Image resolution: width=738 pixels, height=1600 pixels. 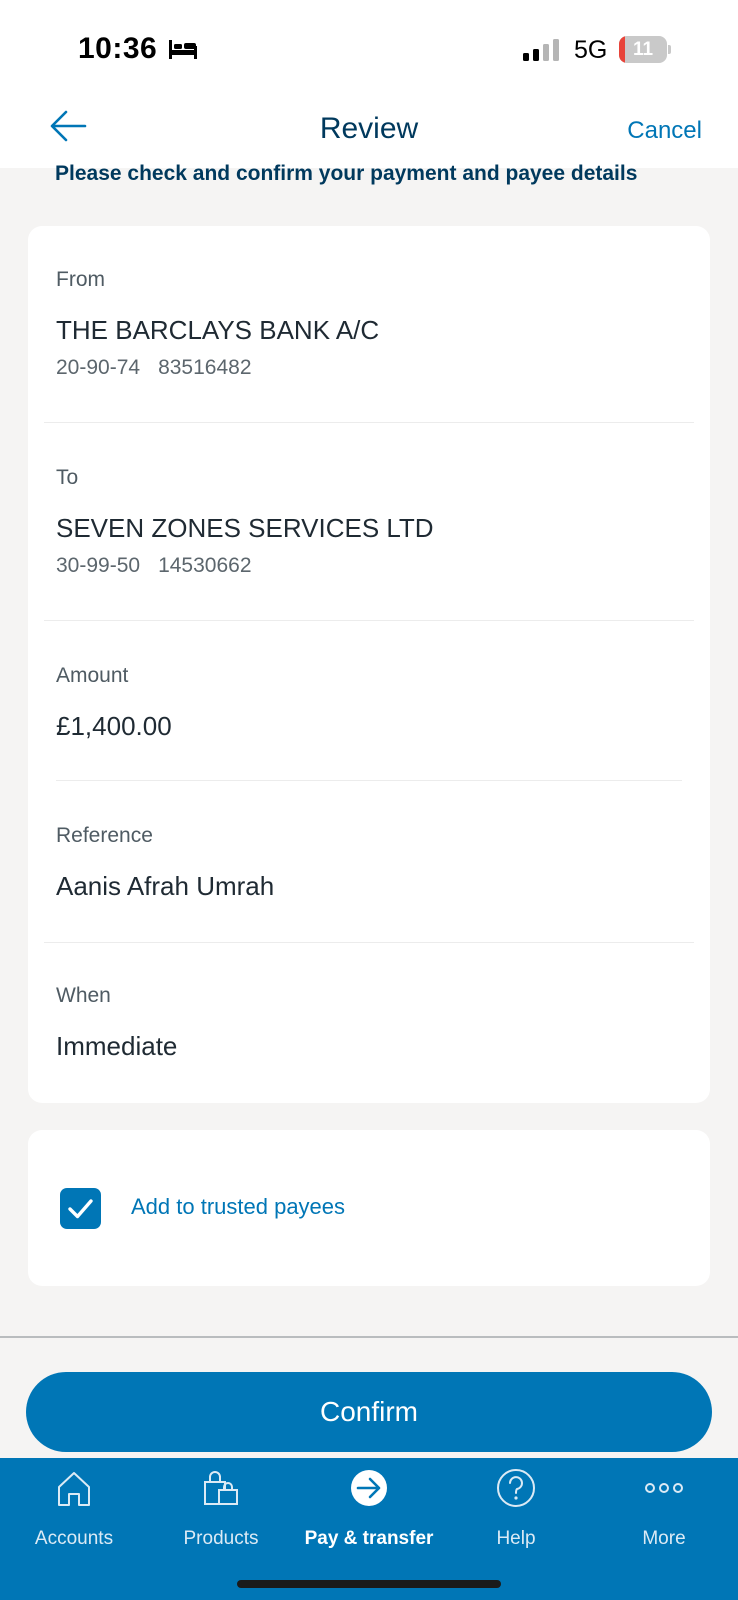 What do you see at coordinates (369, 48) in the screenshot?
I see `status-bar: 10:36 5G 11` at bounding box center [369, 48].